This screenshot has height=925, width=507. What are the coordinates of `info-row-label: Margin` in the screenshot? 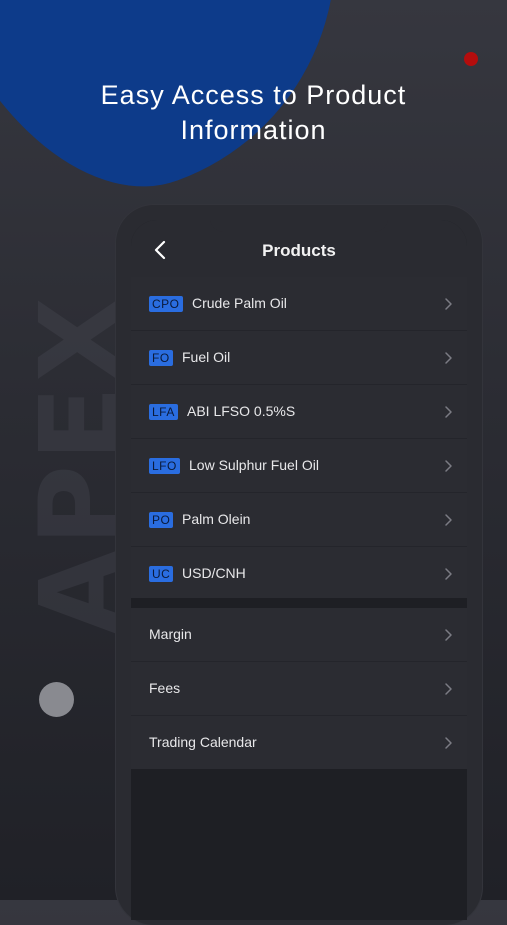 It's located at (170, 634).